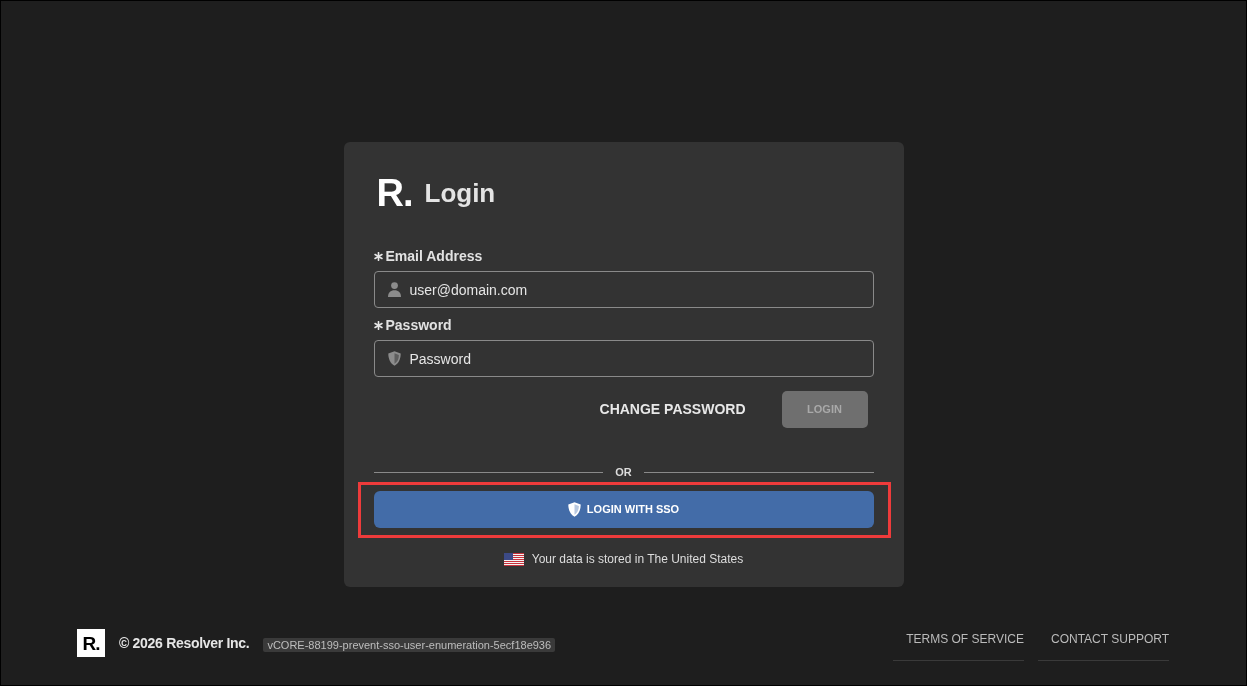 Image resolution: width=1247 pixels, height=686 pixels. I want to click on terms-link: TERMS OF SERVICE, so click(958, 645).